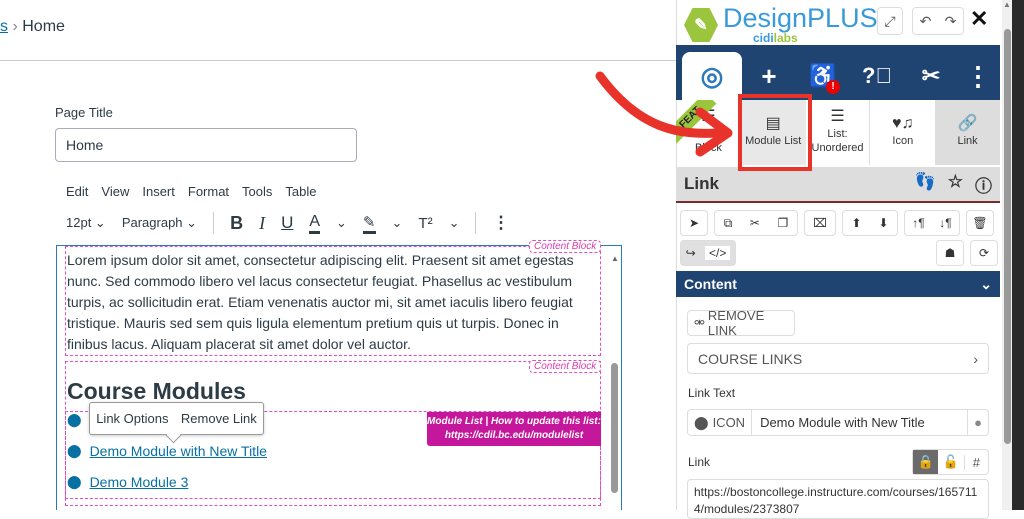  I want to click on annotation-overlay, so click(703, 121).